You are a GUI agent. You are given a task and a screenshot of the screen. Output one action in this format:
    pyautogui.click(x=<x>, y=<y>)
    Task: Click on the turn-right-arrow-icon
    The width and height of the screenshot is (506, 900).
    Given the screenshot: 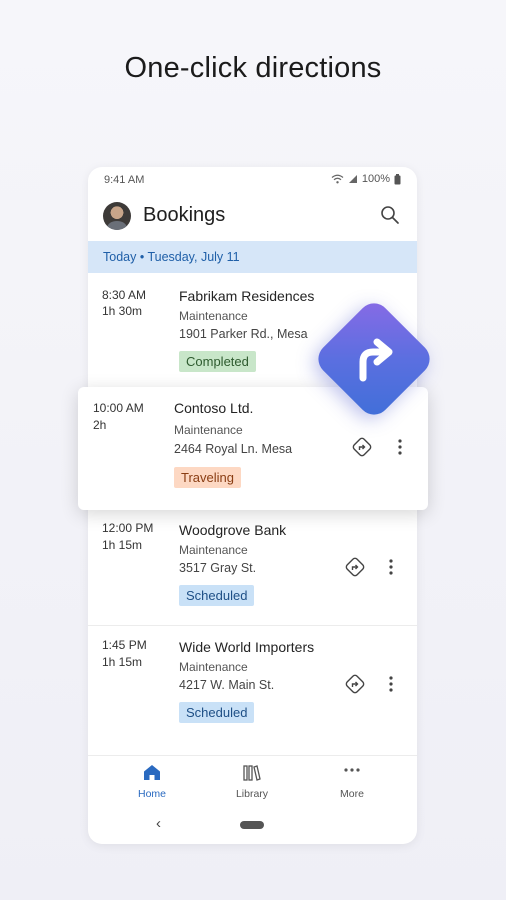 What is the action you would take?
    pyautogui.click(x=376, y=360)
    